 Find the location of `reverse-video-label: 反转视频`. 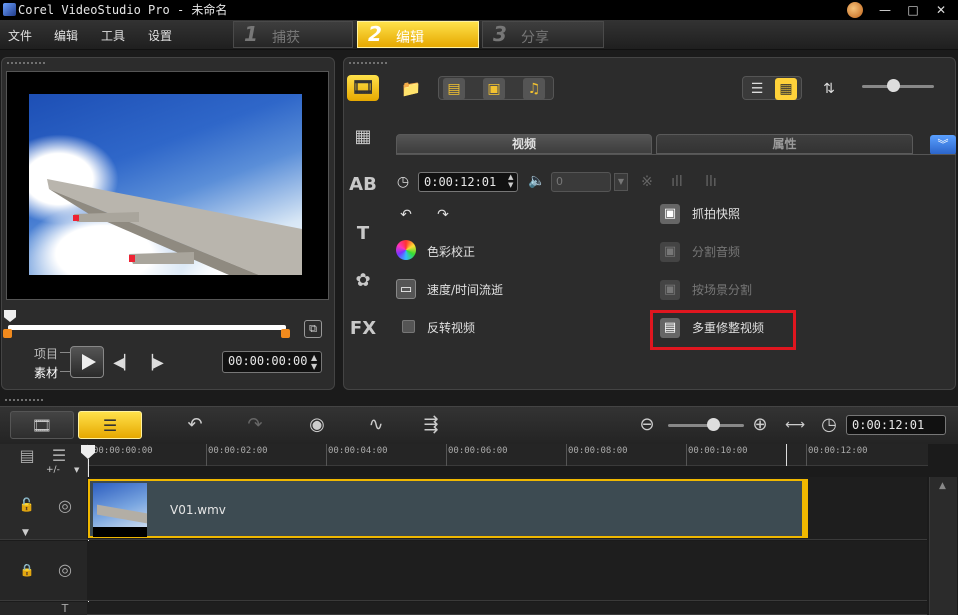

reverse-video-label: 反转视频 is located at coordinates (451, 327).